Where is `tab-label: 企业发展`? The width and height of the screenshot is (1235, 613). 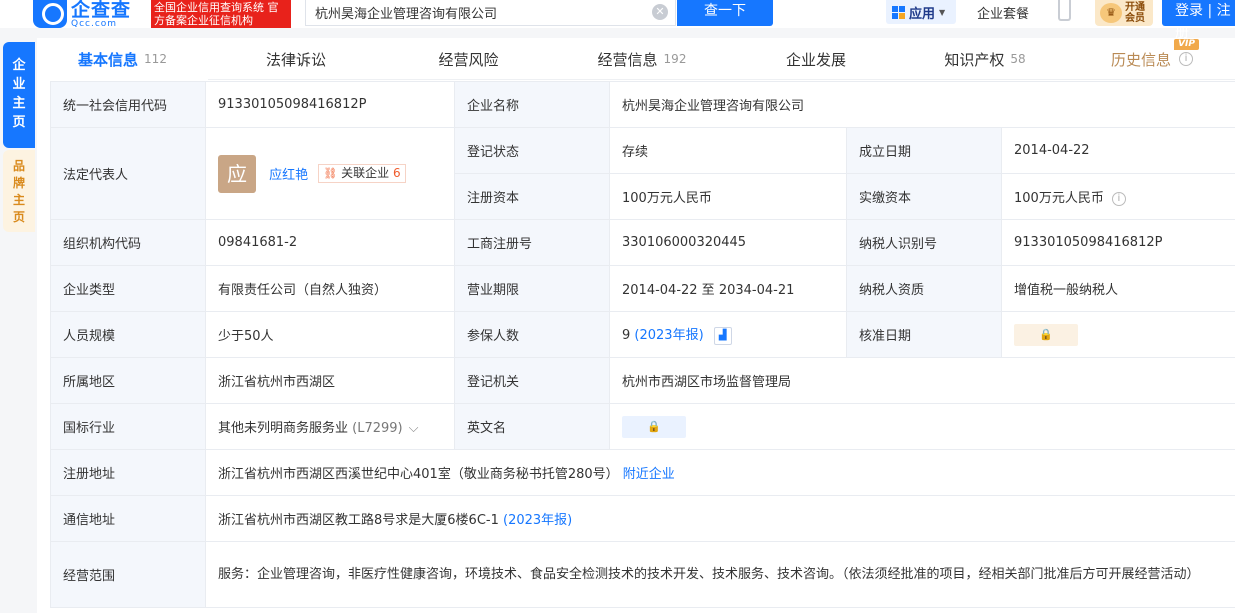
tab-label: 企业发展 is located at coordinates (815, 59).